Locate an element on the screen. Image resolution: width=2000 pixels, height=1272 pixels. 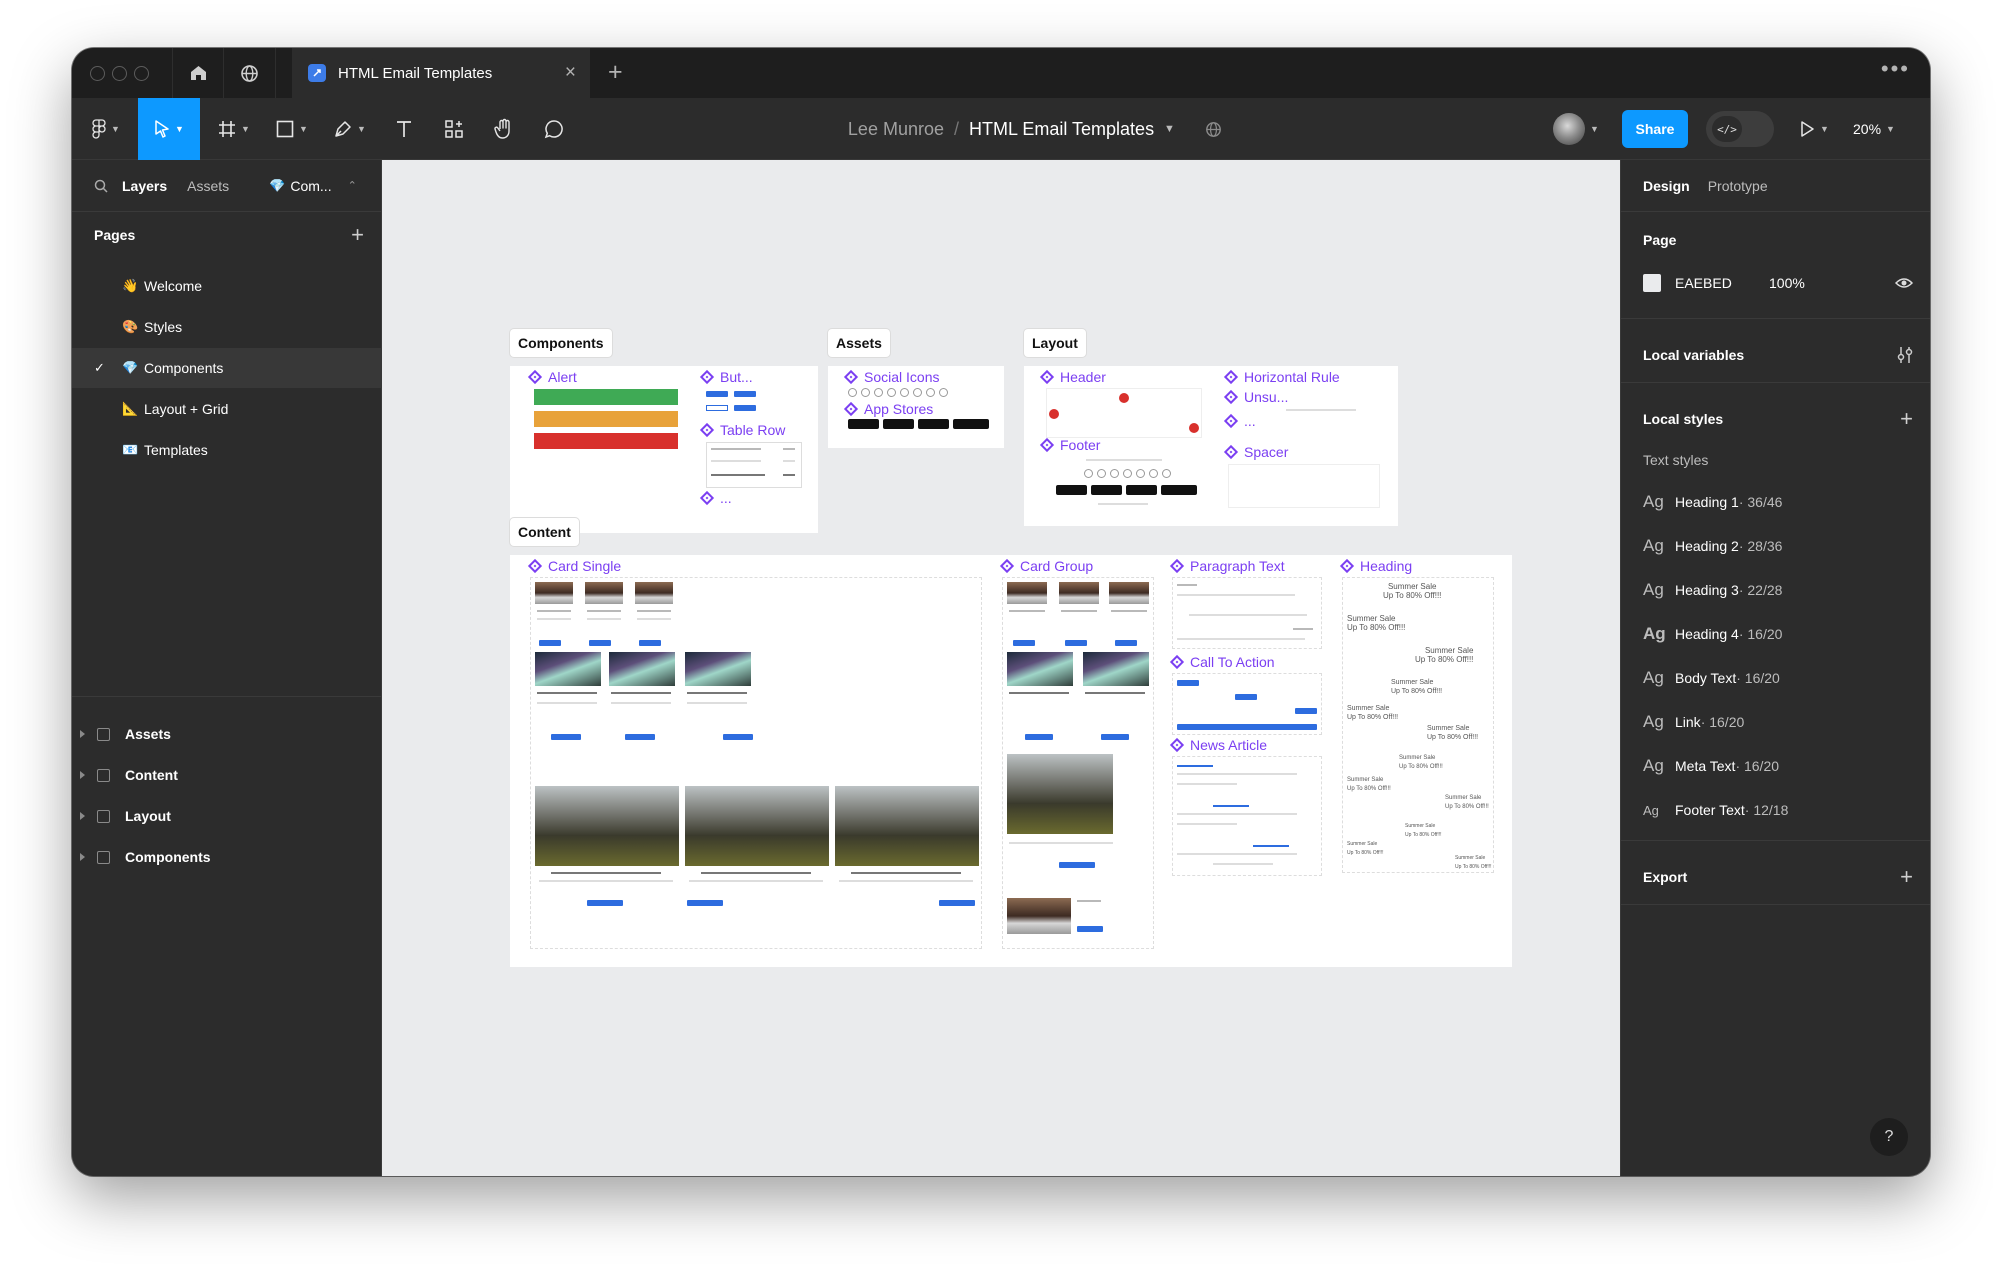
close-window-button is located at coordinates (97, 73).